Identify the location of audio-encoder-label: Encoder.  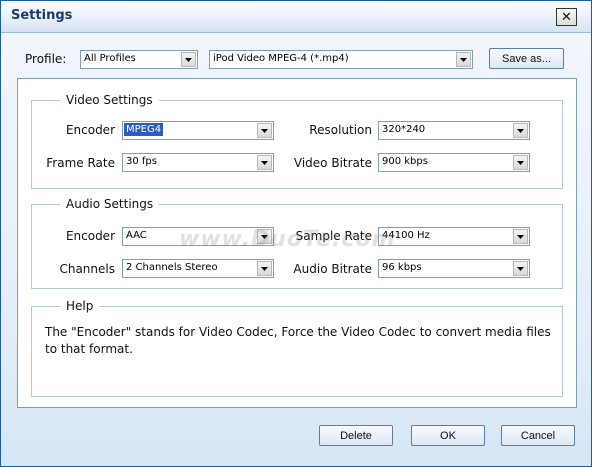
(90, 236).